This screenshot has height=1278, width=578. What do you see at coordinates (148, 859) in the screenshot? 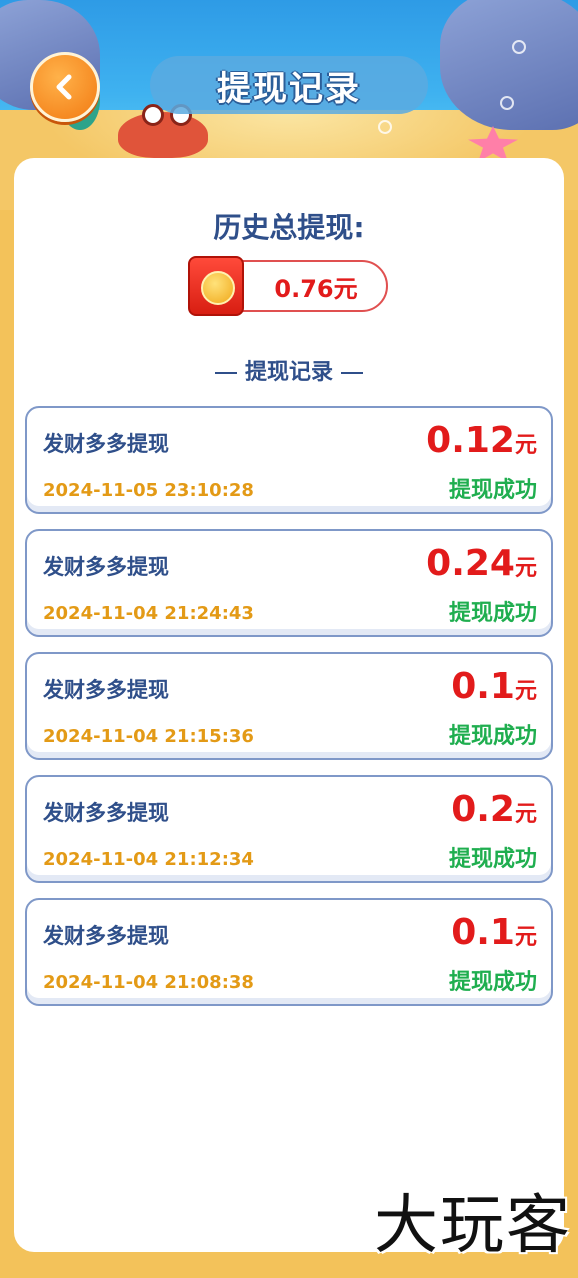
I see `record-time: 2024-11-04 21:12:34` at bounding box center [148, 859].